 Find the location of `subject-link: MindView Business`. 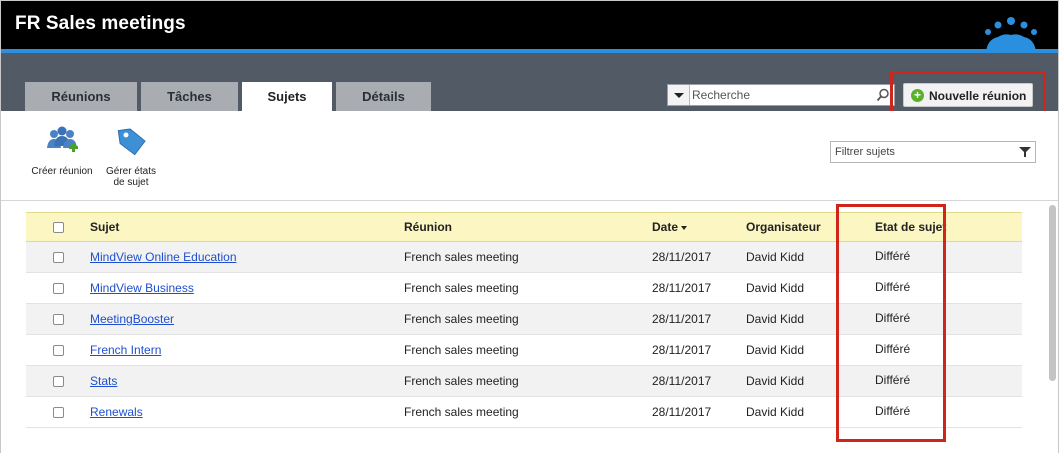

subject-link: MindView Business is located at coordinates (142, 288).